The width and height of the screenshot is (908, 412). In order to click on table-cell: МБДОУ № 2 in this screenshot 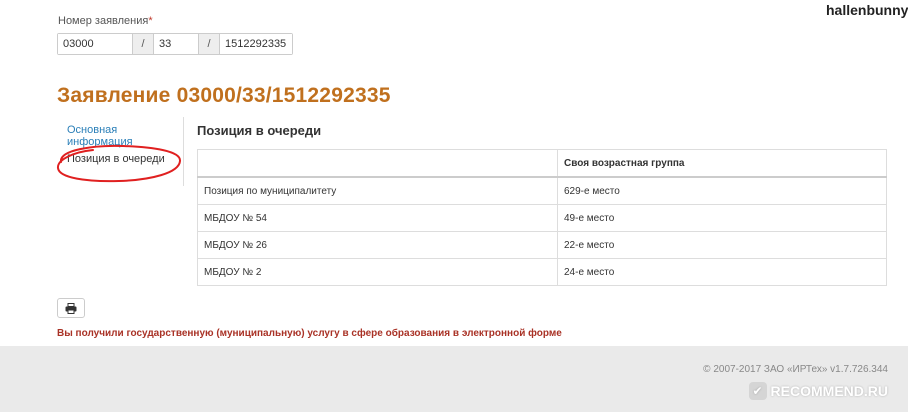, I will do `click(377, 272)`.